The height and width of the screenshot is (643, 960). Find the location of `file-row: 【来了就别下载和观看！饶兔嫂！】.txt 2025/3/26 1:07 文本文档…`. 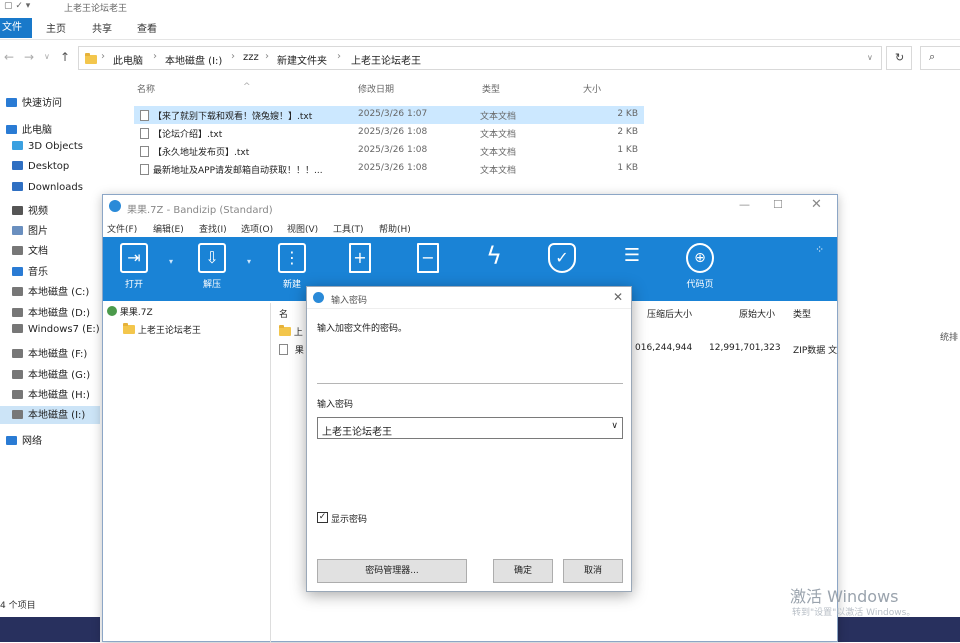

file-row: 【来了就别下载和观看！饶兔嫂！】.txt 2025/3/26 1:07 文本文档… is located at coordinates (389, 115).